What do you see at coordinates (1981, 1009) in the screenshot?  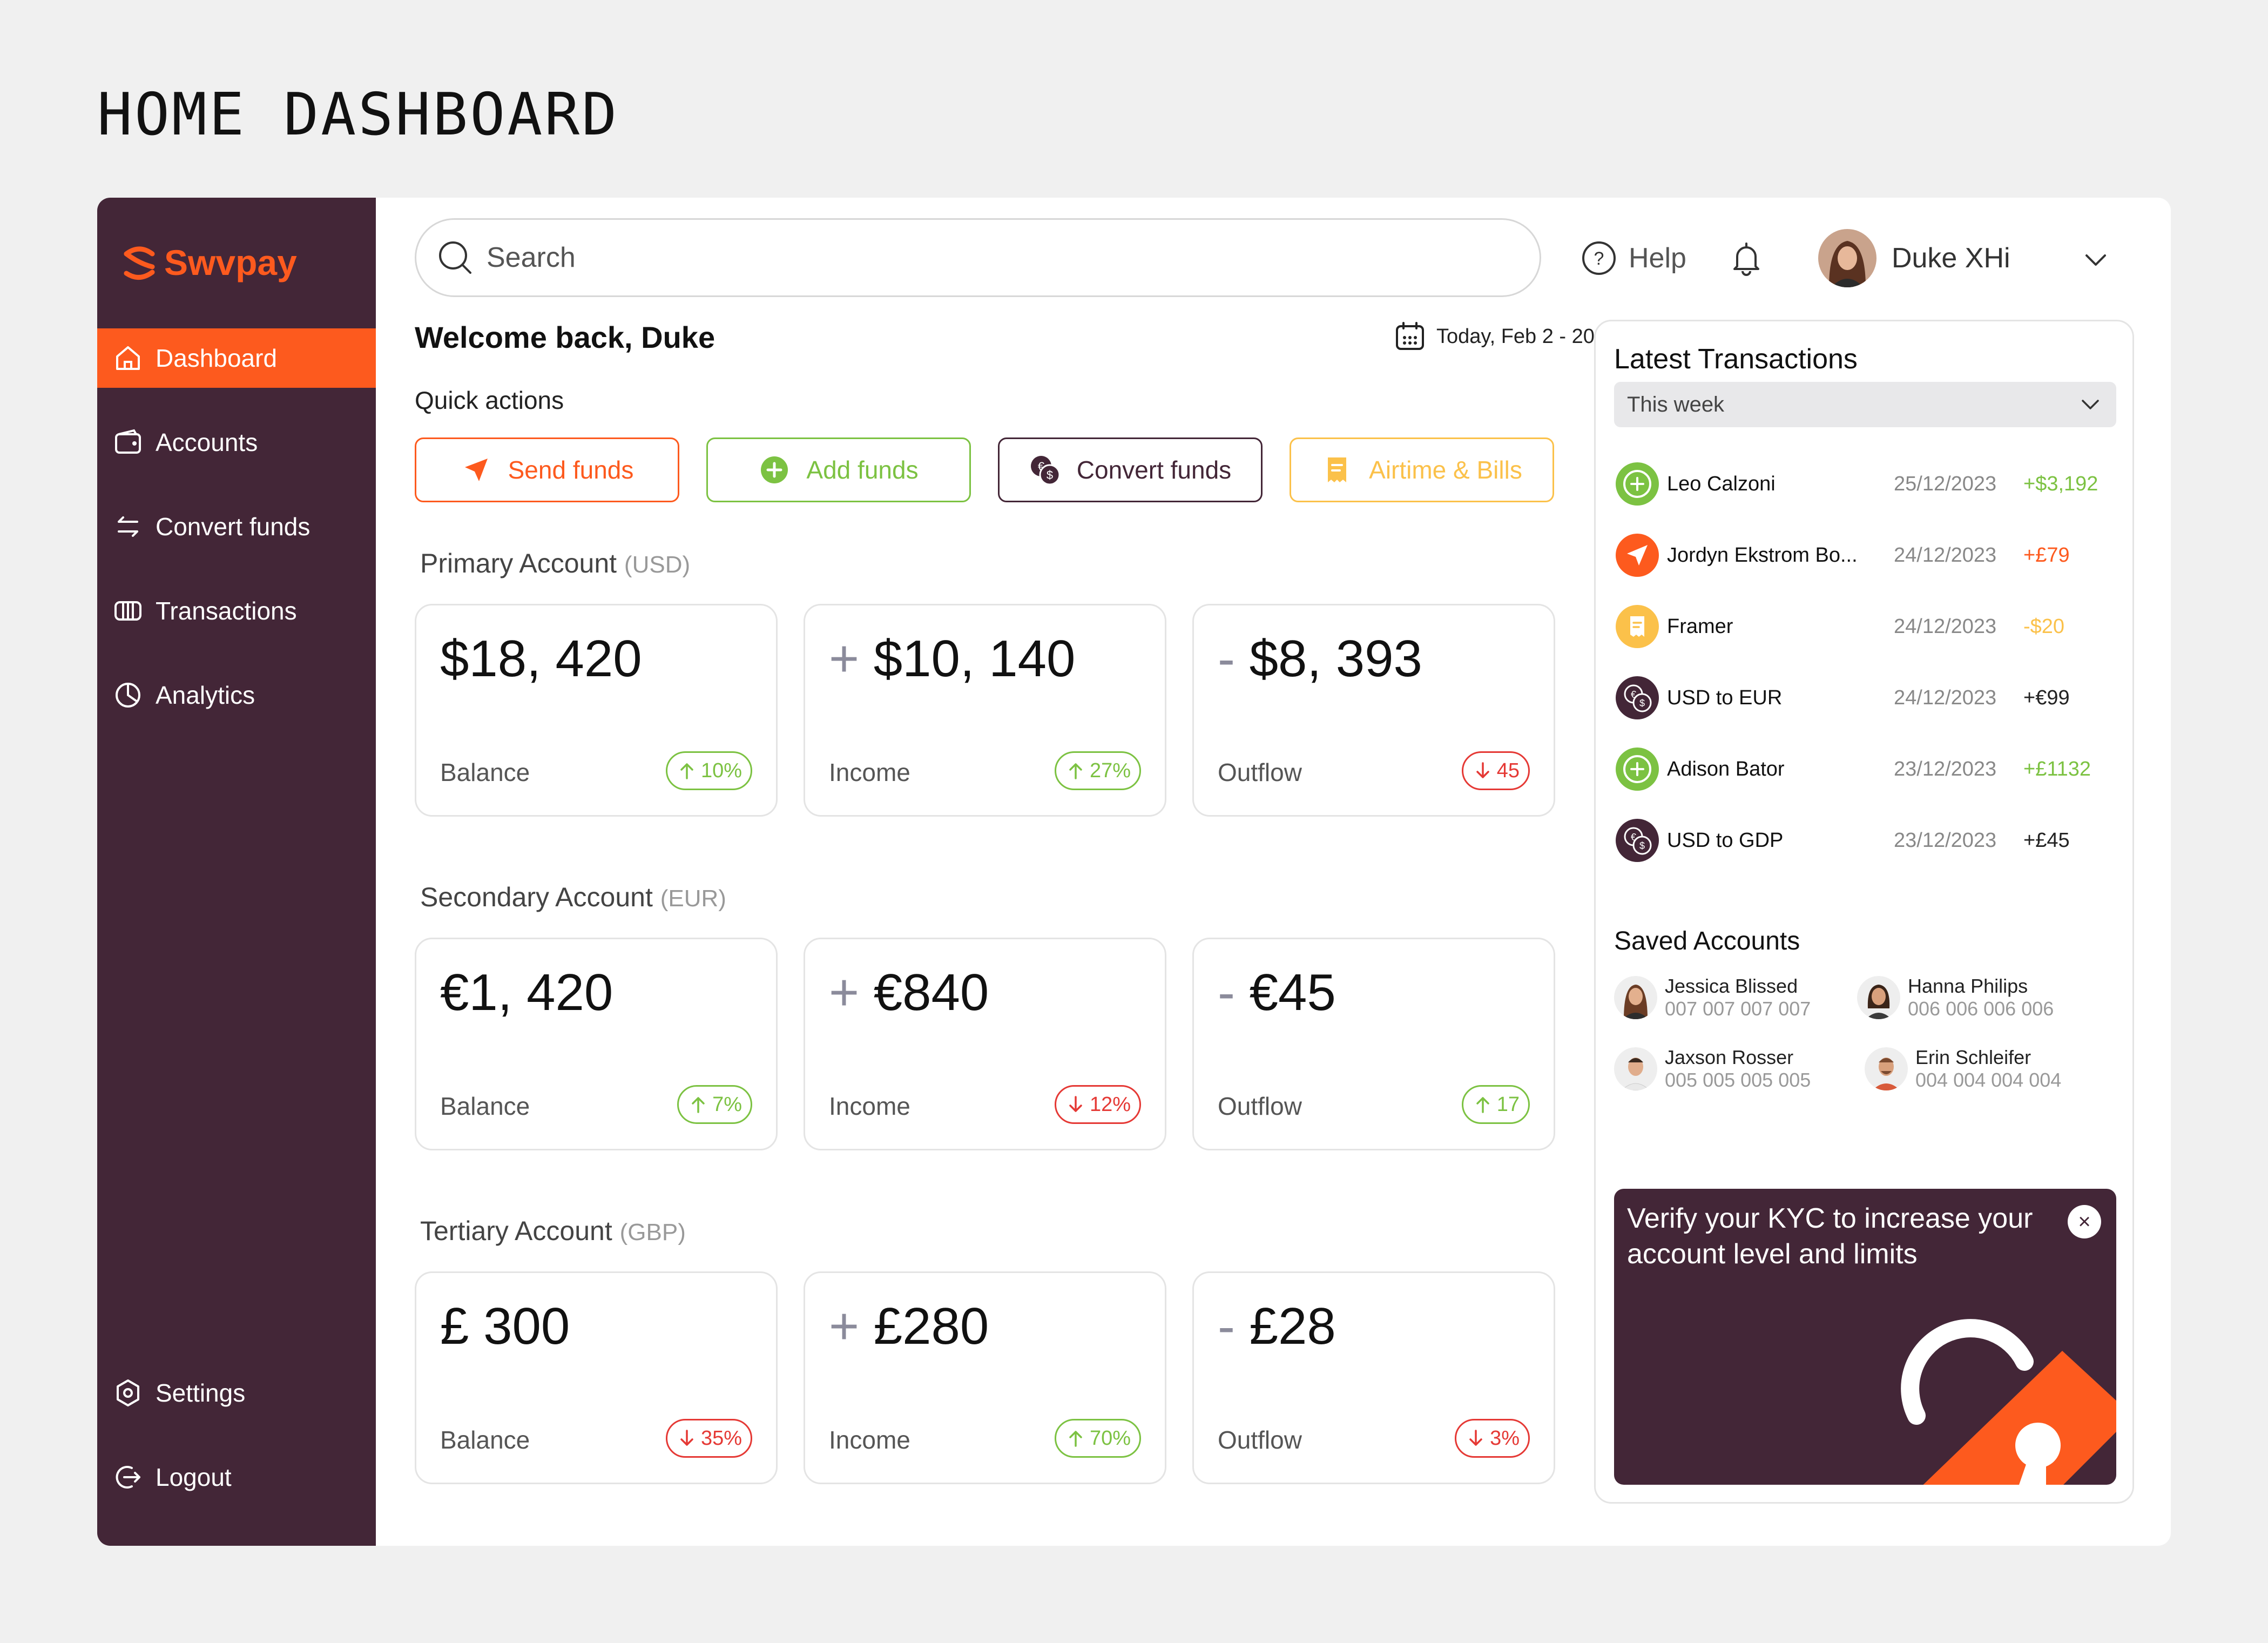 I see `saved-account-number: 006 006 006 006` at bounding box center [1981, 1009].